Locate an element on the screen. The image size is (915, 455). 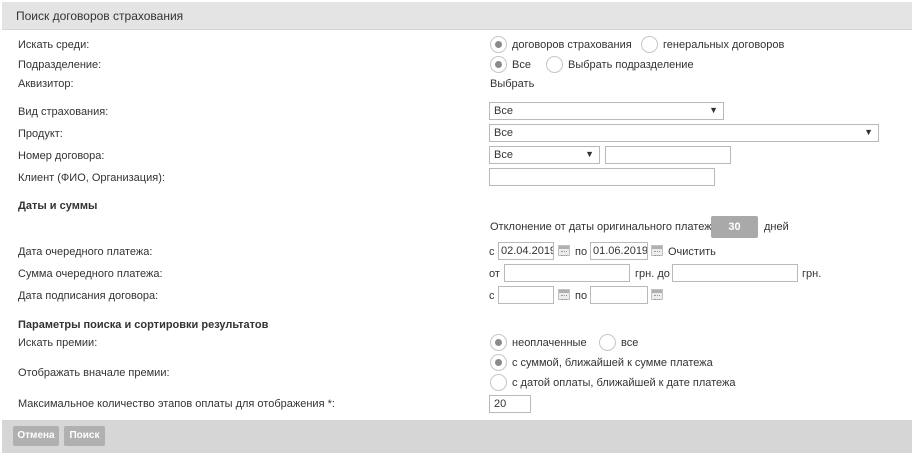
radio-insurance-contracts-label: договоров страхования is located at coordinates (572, 45).